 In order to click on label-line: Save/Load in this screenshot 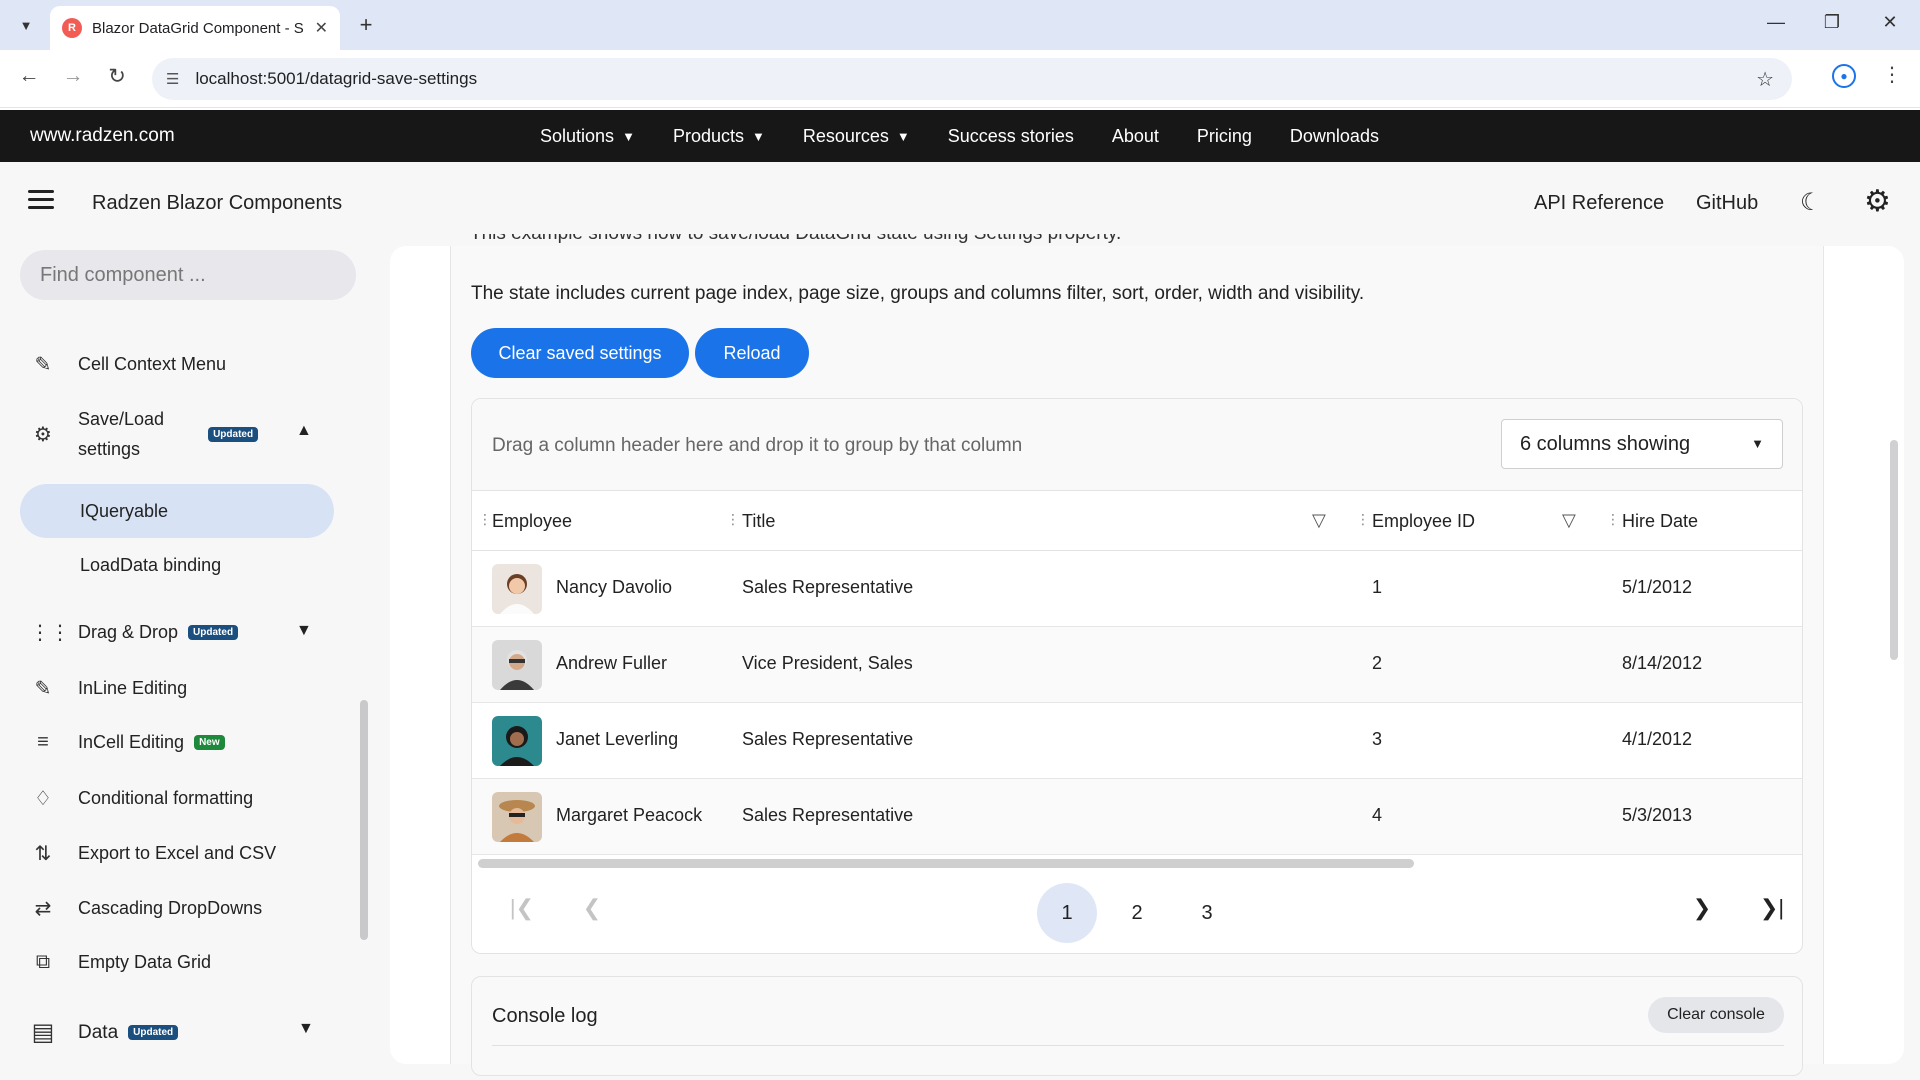, I will do `click(121, 419)`.